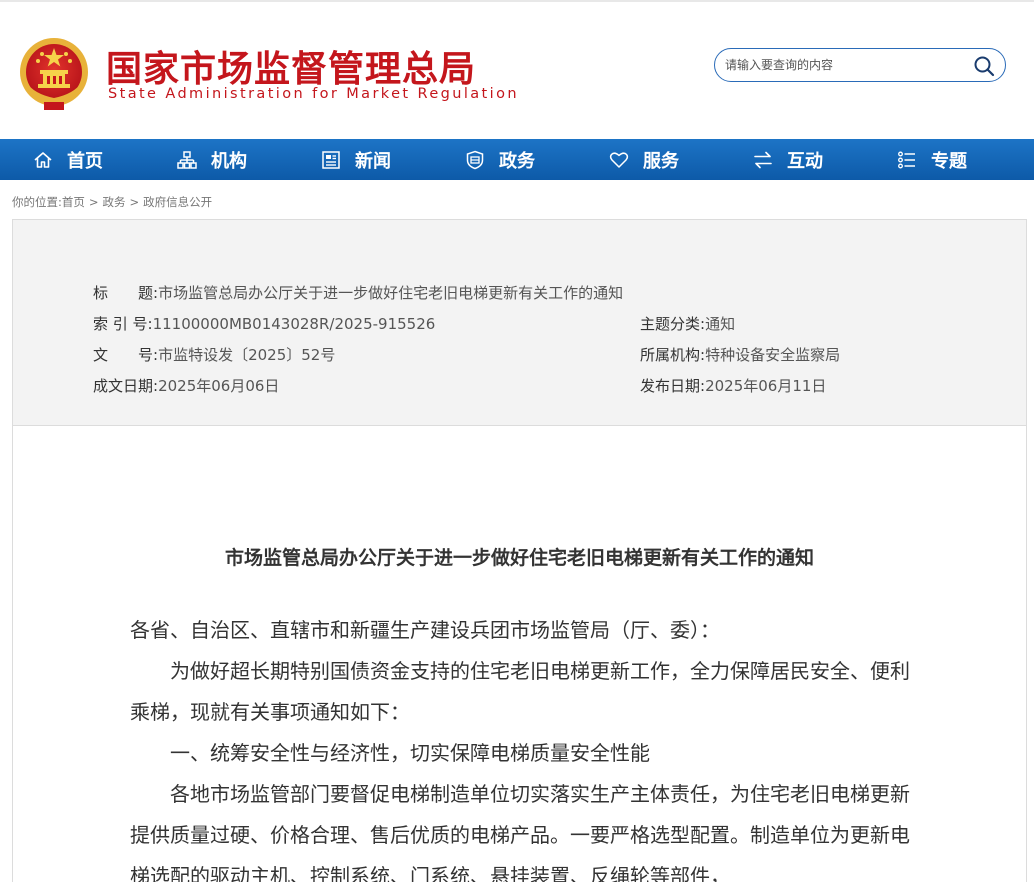 This screenshot has width=1034, height=882. Describe the element at coordinates (475, 159) in the screenshot. I see `government-shield-icon` at that location.